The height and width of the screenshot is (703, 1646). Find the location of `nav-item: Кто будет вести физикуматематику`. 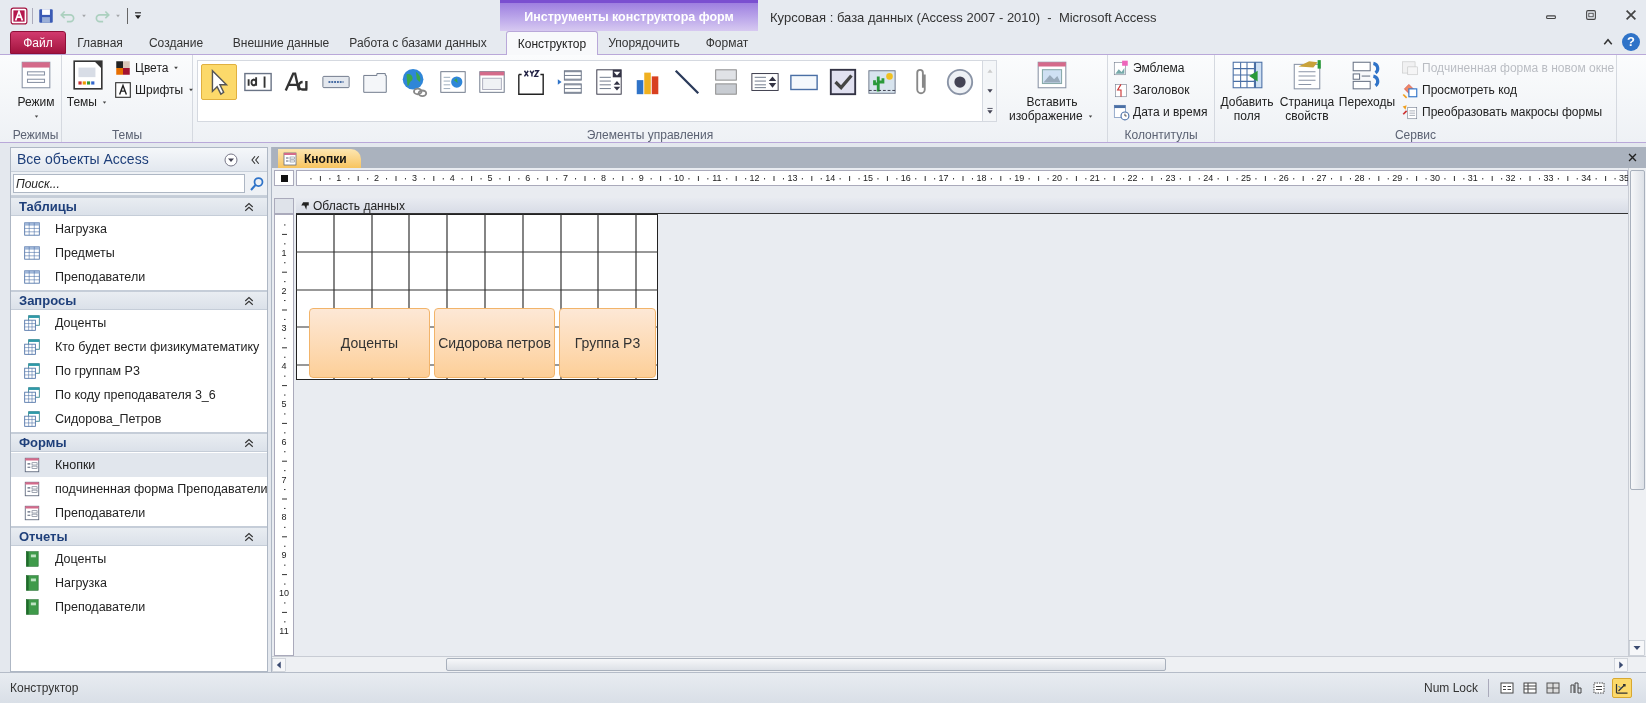

nav-item: Кто будет вести физикуматематику is located at coordinates (139, 347).